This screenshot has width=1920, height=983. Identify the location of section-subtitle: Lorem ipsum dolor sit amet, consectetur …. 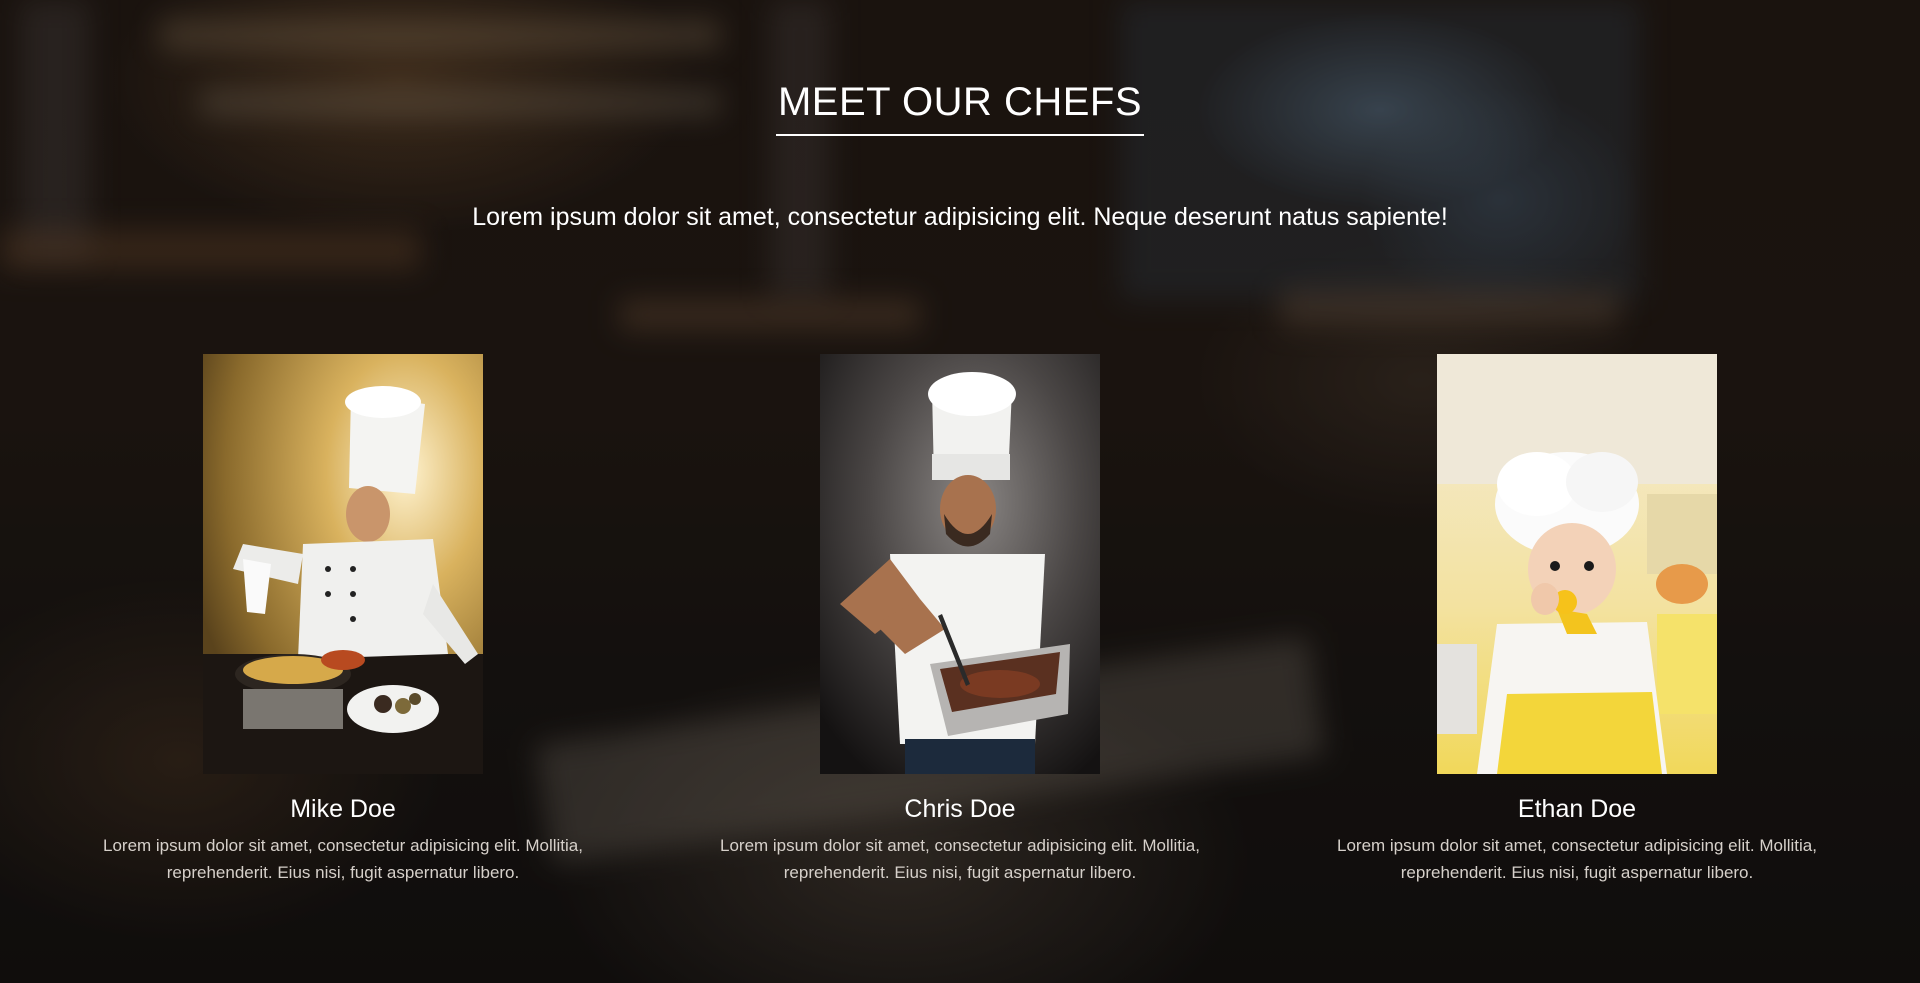
(960, 217).